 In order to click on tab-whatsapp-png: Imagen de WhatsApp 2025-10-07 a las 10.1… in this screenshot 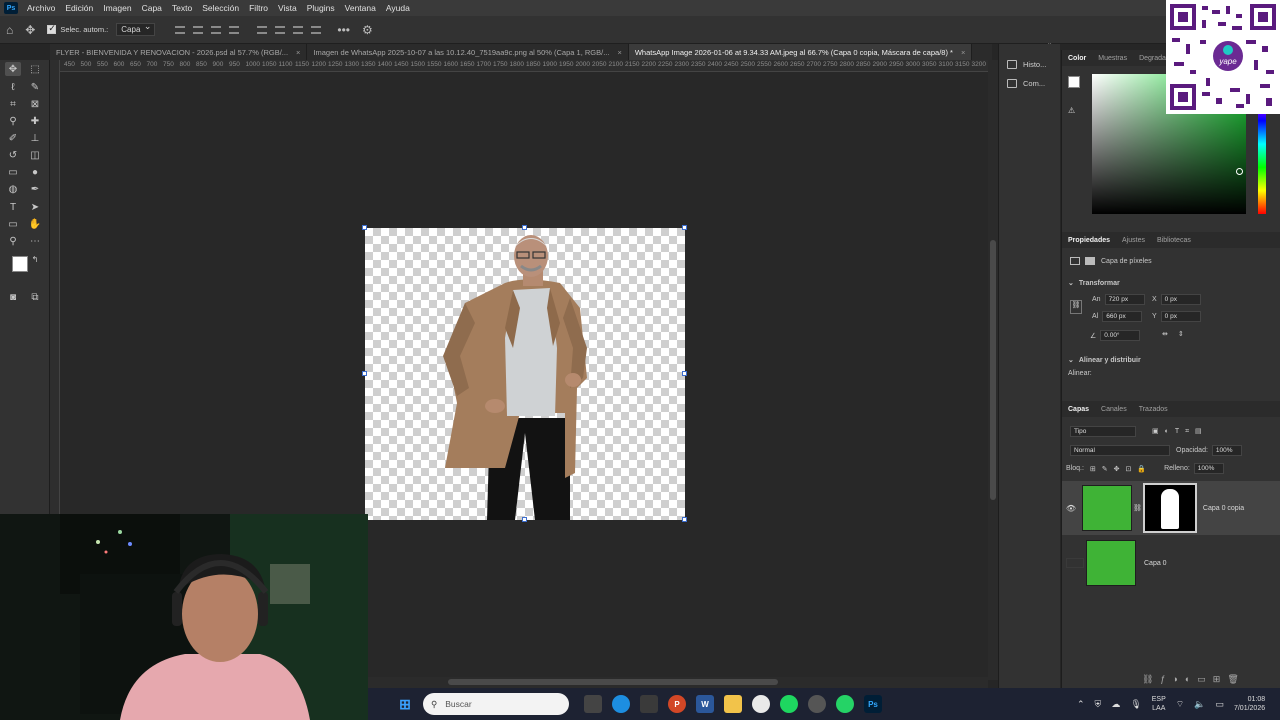, I will do `click(468, 52)`.